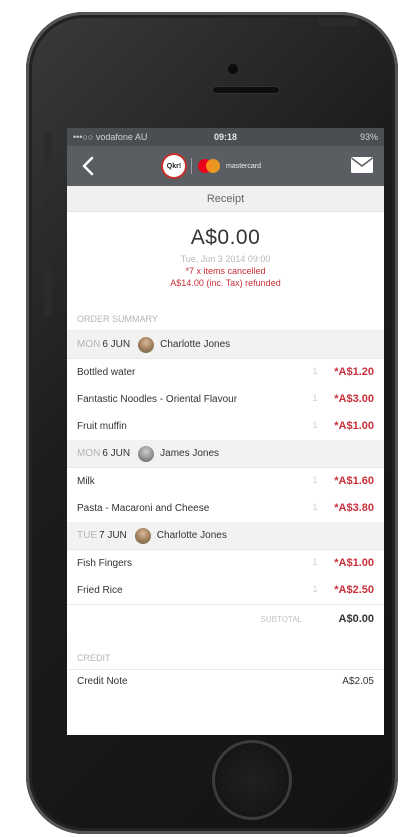 This screenshot has width=405, height=837. Describe the element at coordinates (225, 426) in the screenshot. I see `list-item: Fruit muffin 1 *A$1.00` at that location.